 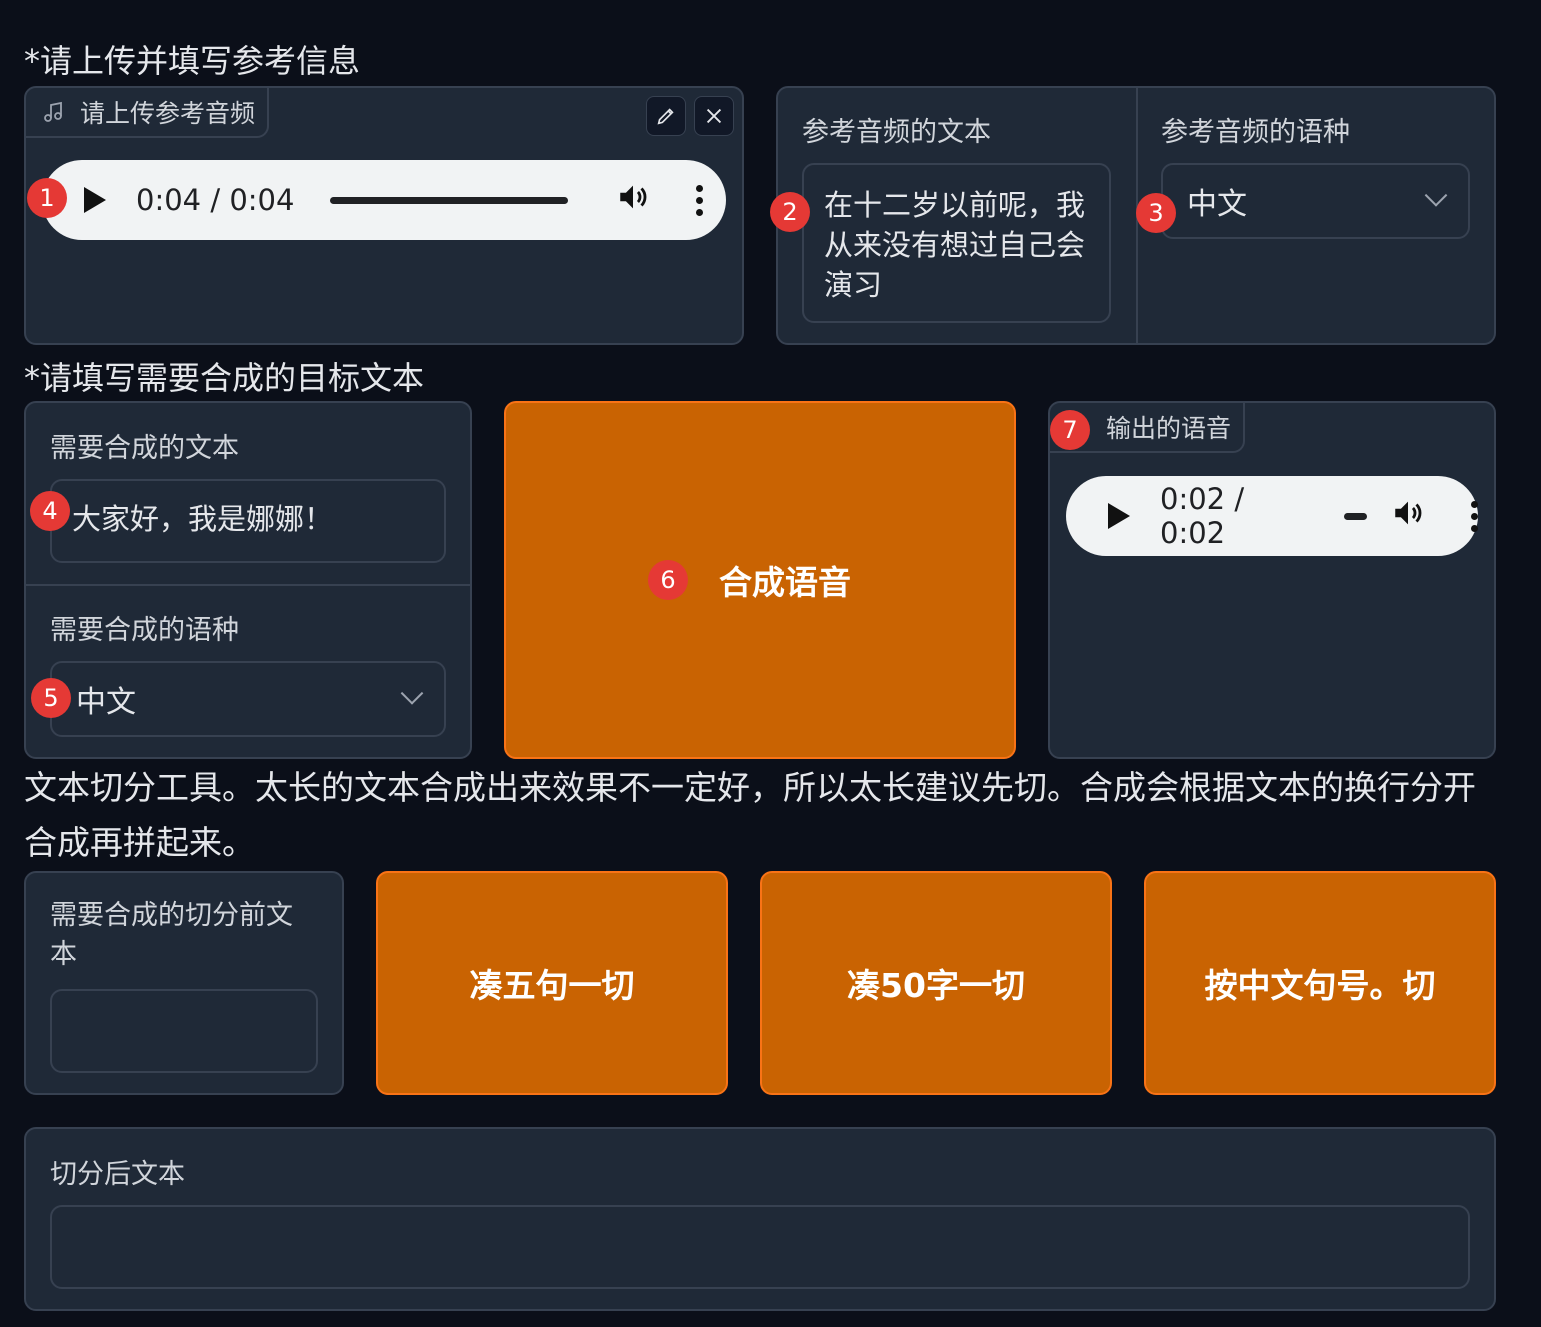 I want to click on annotation-badge-7: 7, so click(x=1070, y=430).